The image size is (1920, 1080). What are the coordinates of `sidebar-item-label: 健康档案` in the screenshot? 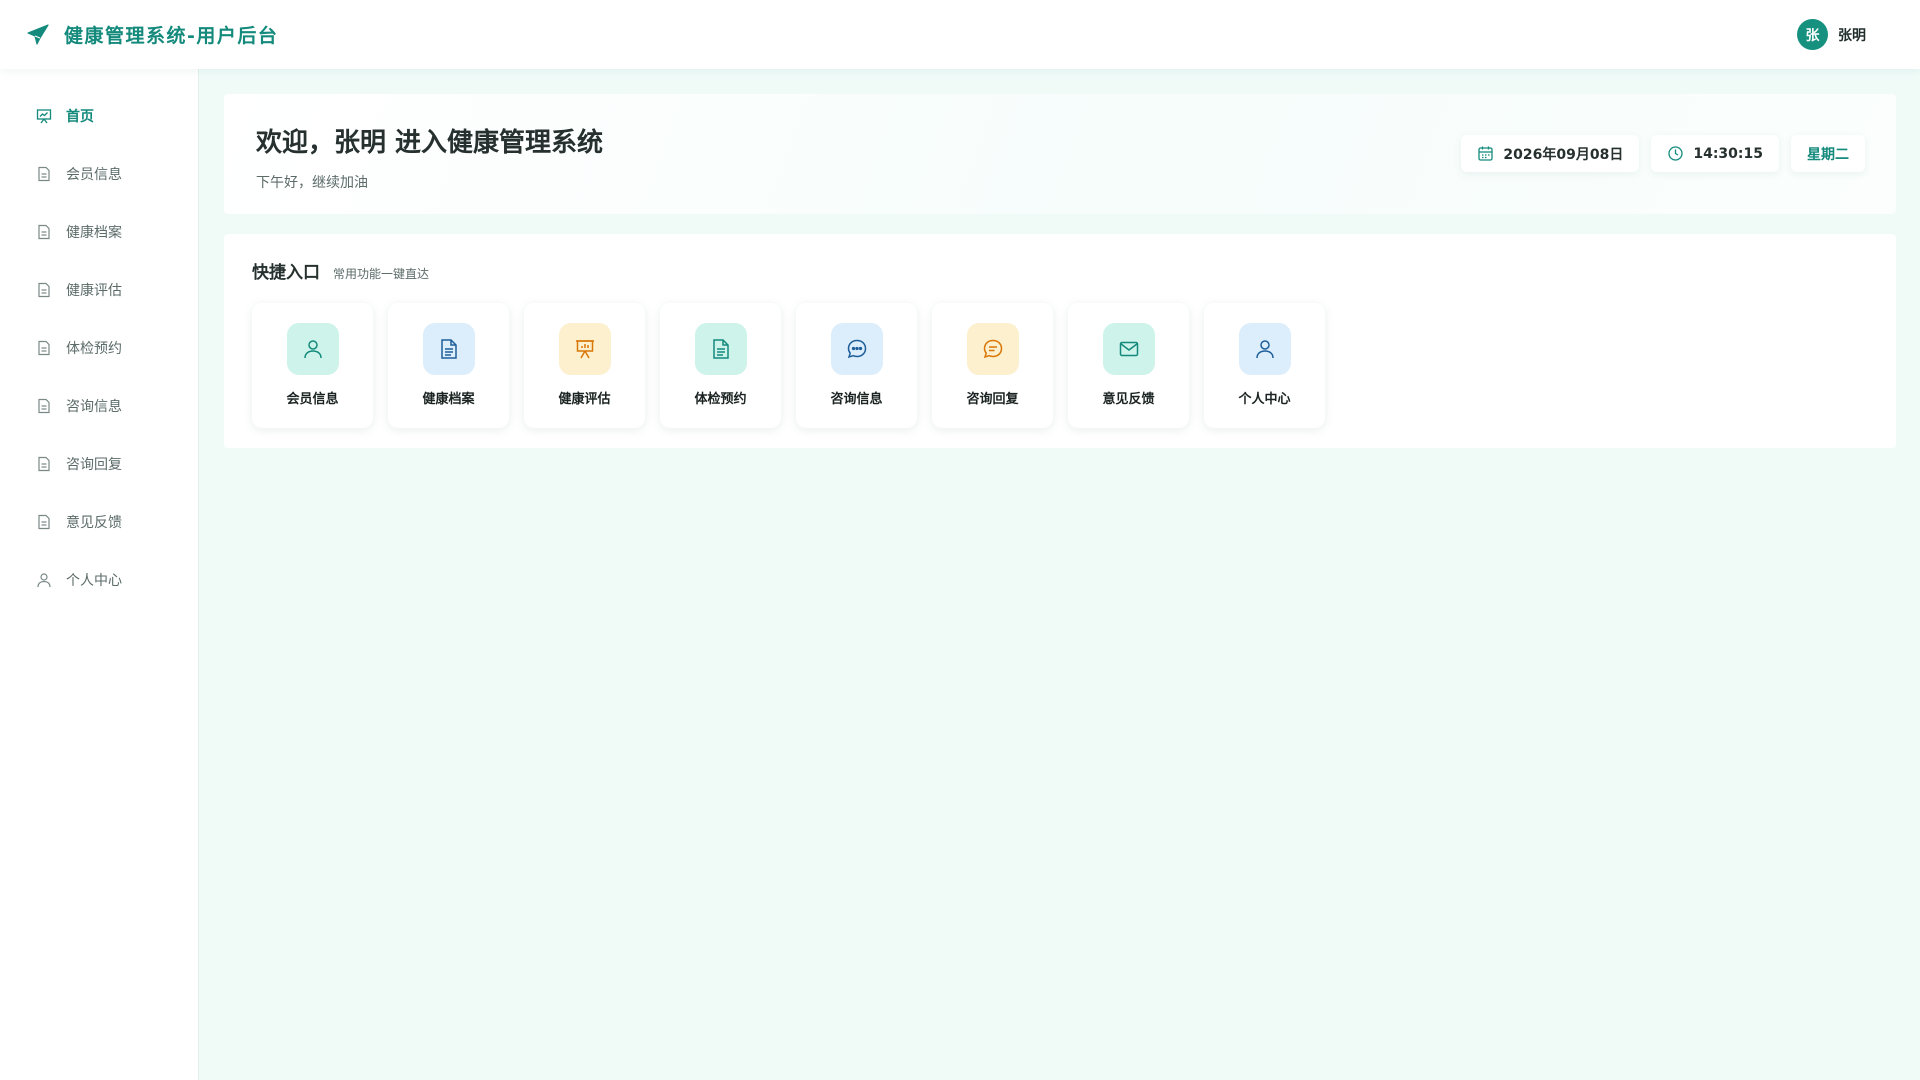 It's located at (94, 233).